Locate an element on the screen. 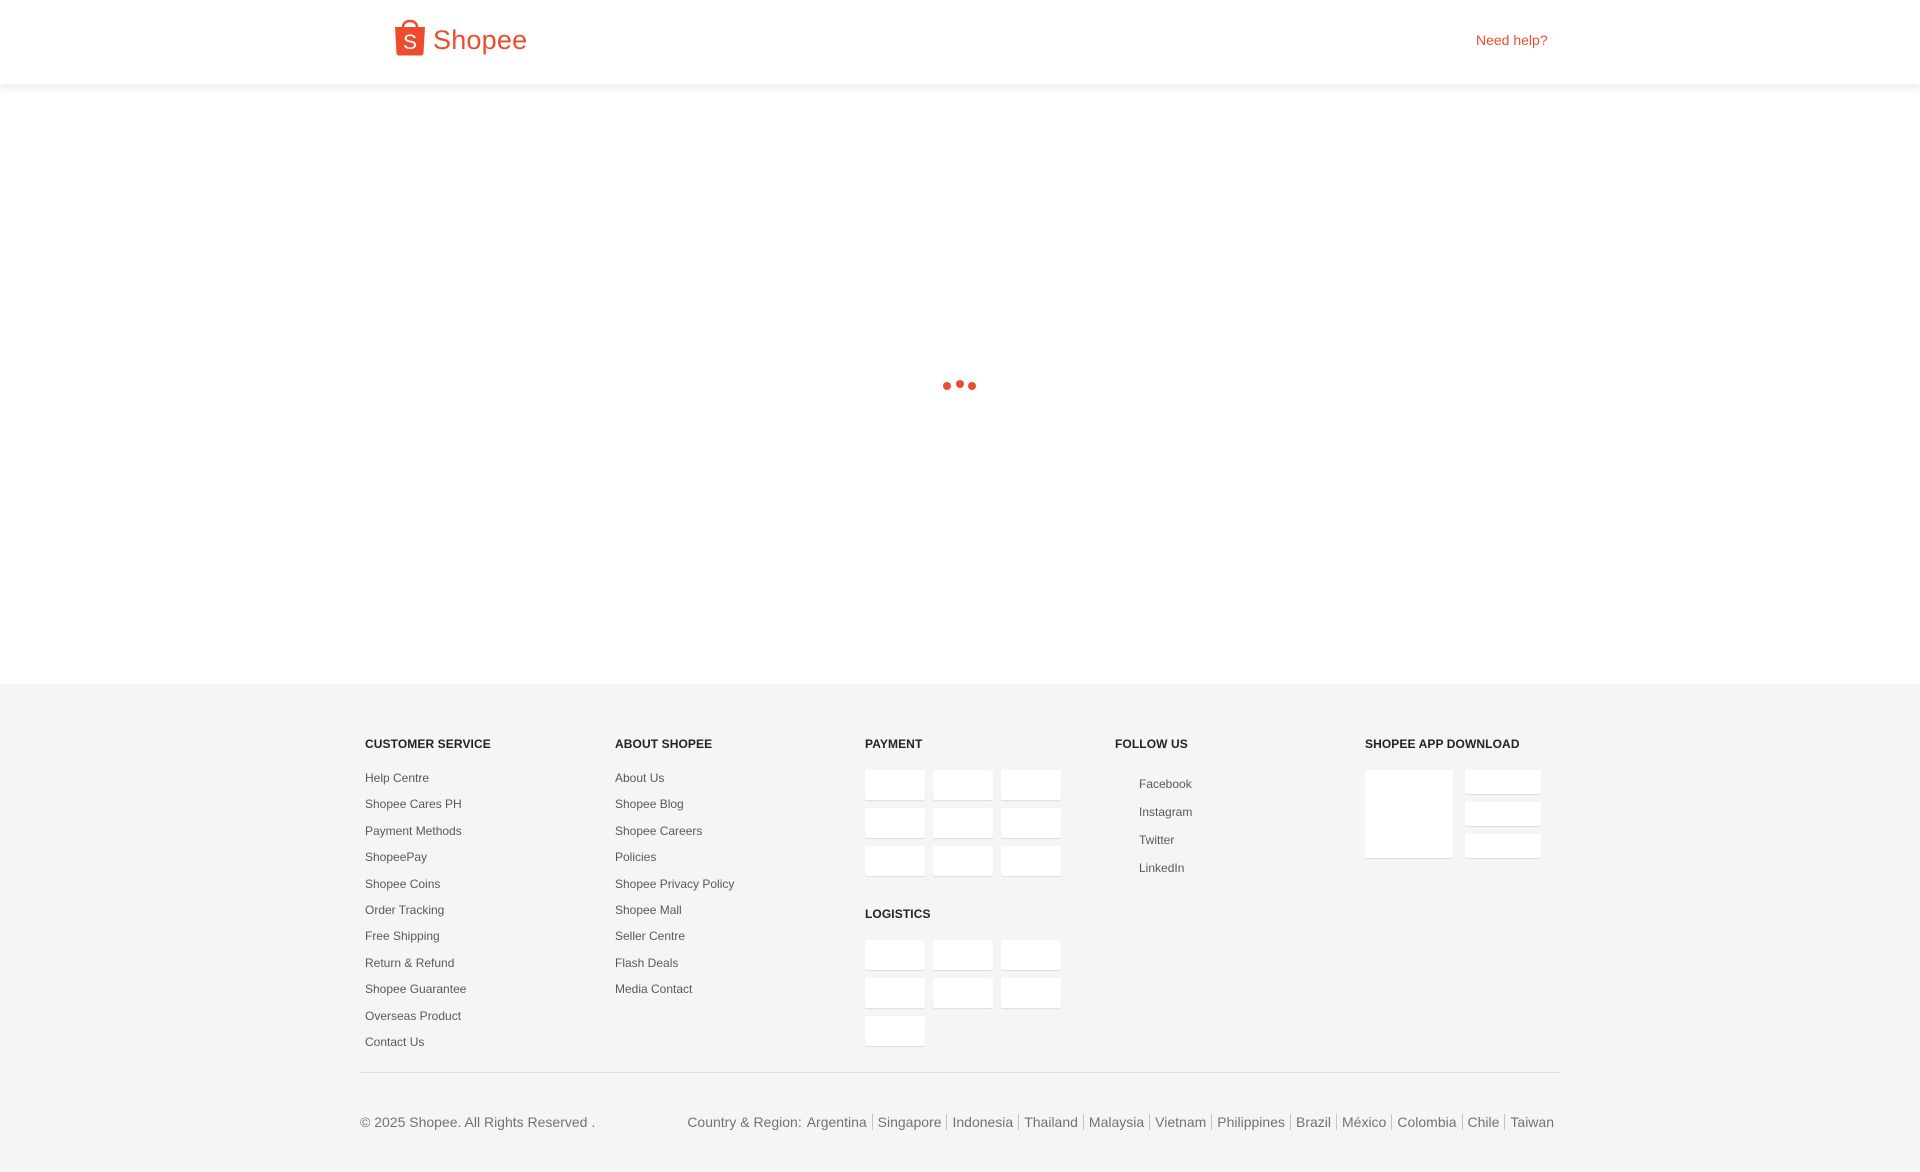 Image resolution: width=1920 pixels, height=1172 pixels. footer-link: Shopee Mall is located at coordinates (674, 915).